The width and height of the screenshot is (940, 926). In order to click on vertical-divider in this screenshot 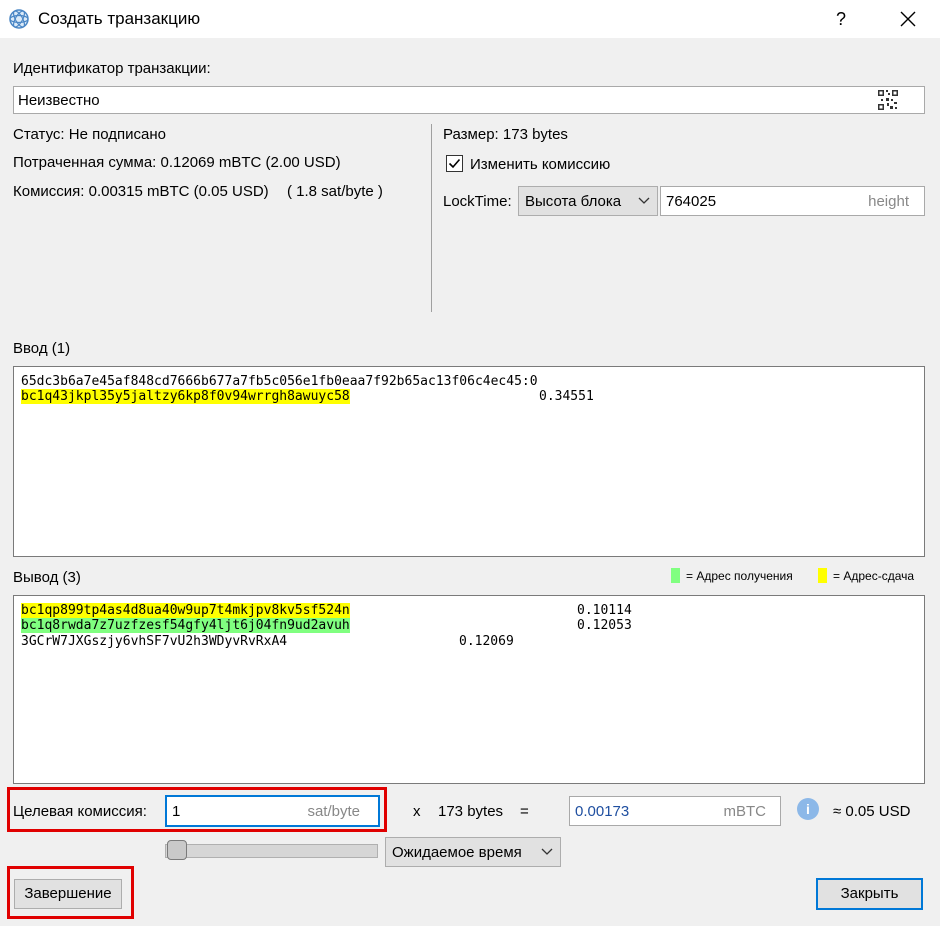, I will do `click(431, 218)`.